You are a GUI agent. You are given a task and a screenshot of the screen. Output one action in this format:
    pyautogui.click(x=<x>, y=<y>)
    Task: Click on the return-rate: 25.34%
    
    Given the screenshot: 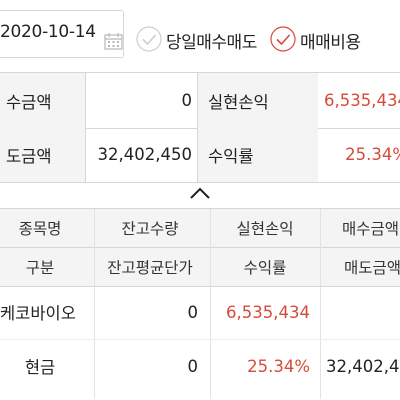 What is the action you would take?
    pyautogui.click(x=278, y=366)
    